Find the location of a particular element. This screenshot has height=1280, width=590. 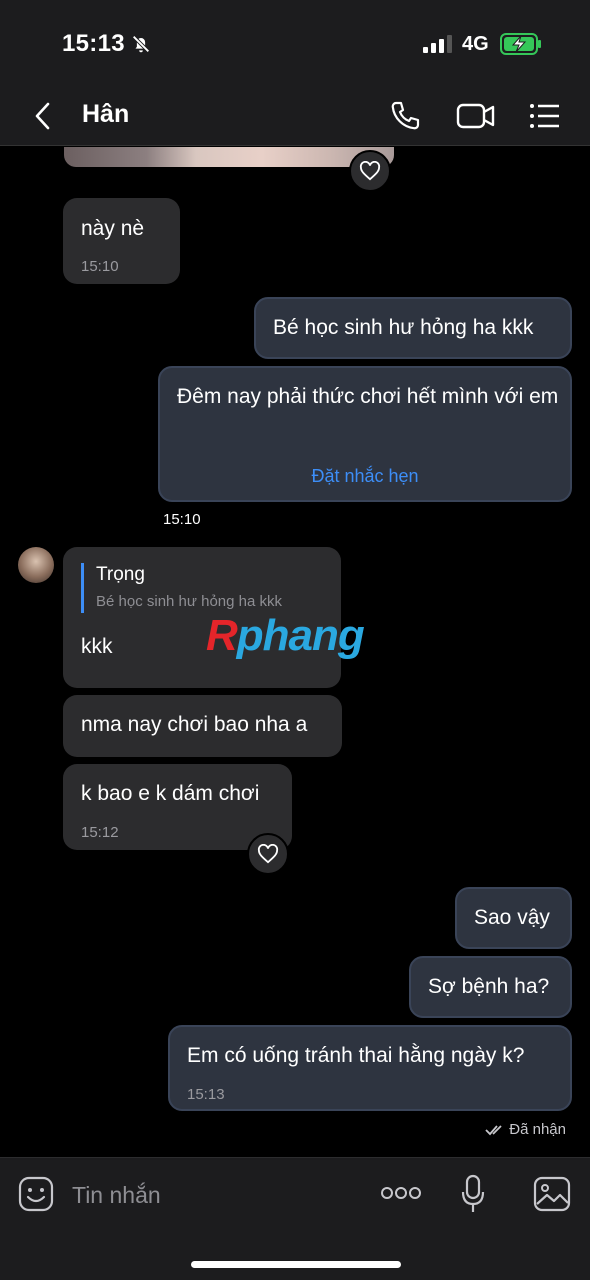

message-outgoing: Em có uống tránh thai hằng ngày k? 15:13 is located at coordinates (370, 1068).